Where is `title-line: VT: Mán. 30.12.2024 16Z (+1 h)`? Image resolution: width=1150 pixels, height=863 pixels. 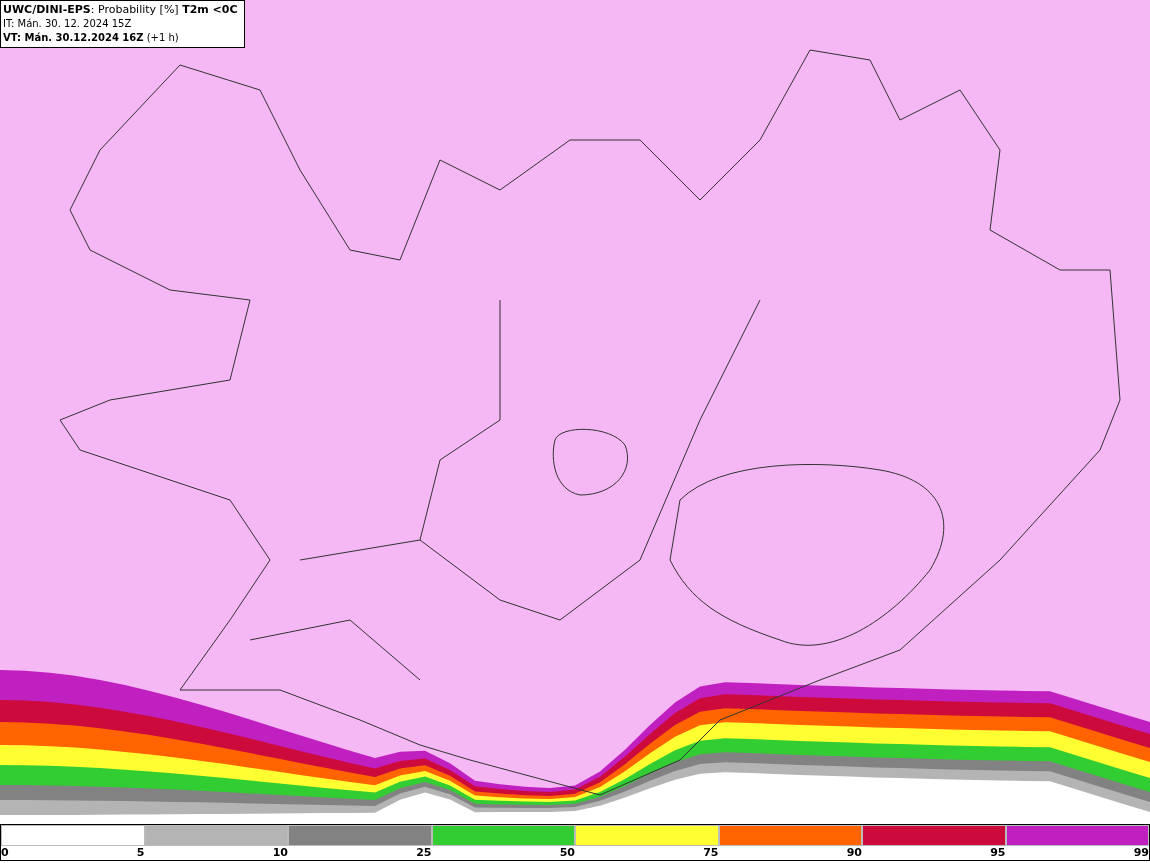
title-line: VT: Mán. 30.12.2024 16Z (+1 h) is located at coordinates (91, 38).